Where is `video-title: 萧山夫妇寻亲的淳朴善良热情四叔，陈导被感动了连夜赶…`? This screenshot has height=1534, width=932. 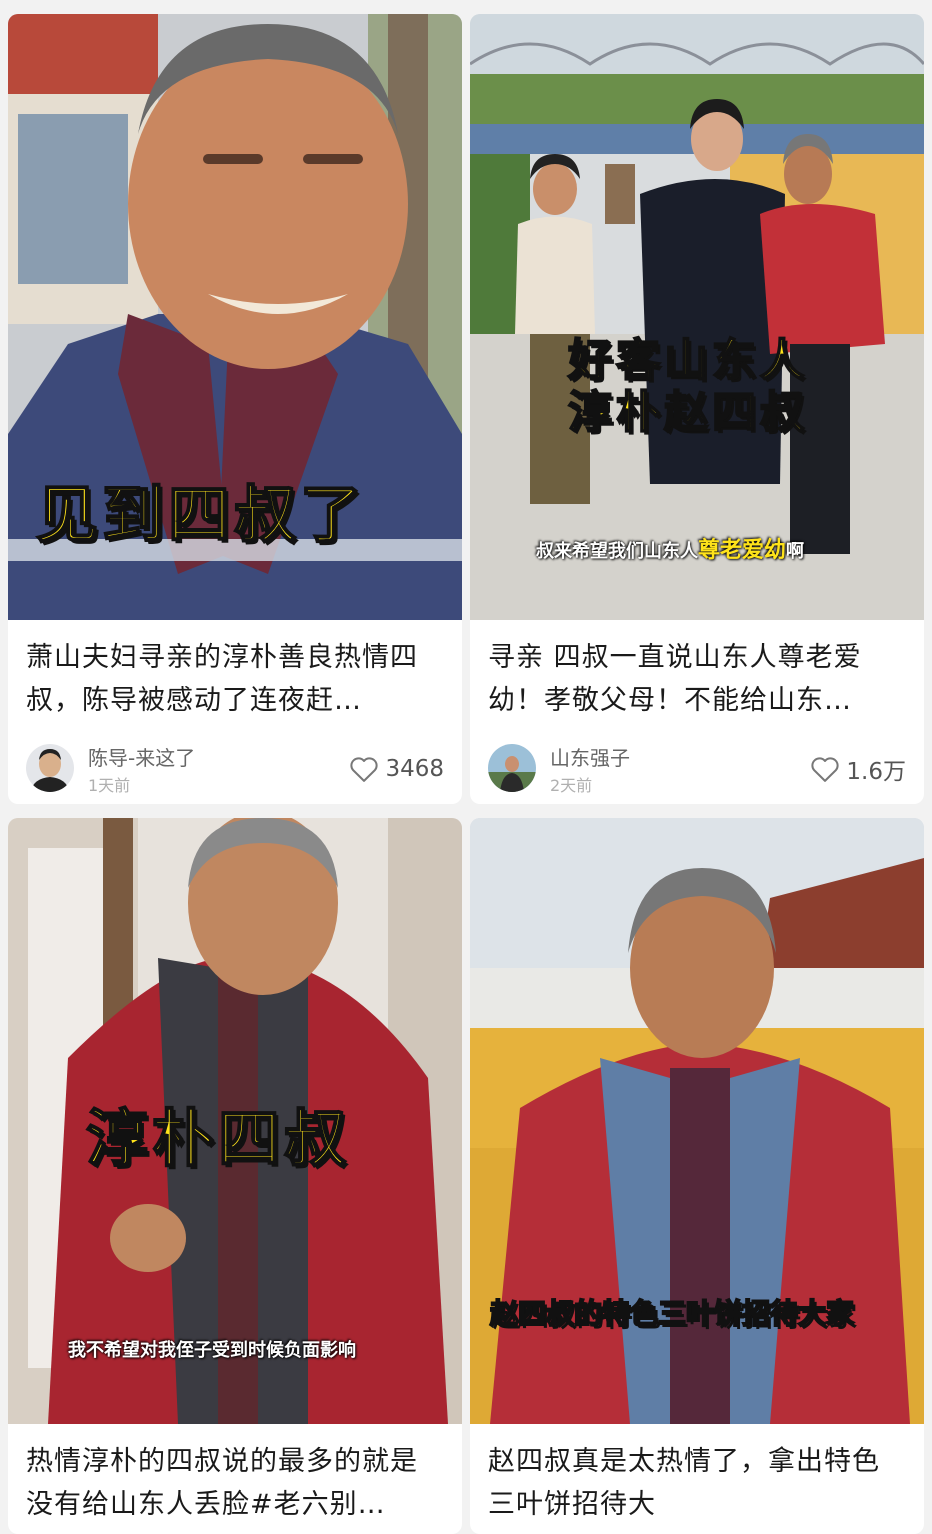
video-title: 萧山夫妇寻亲的淳朴善良热情四叔，陈导被感动了连夜赶… is located at coordinates (235, 679).